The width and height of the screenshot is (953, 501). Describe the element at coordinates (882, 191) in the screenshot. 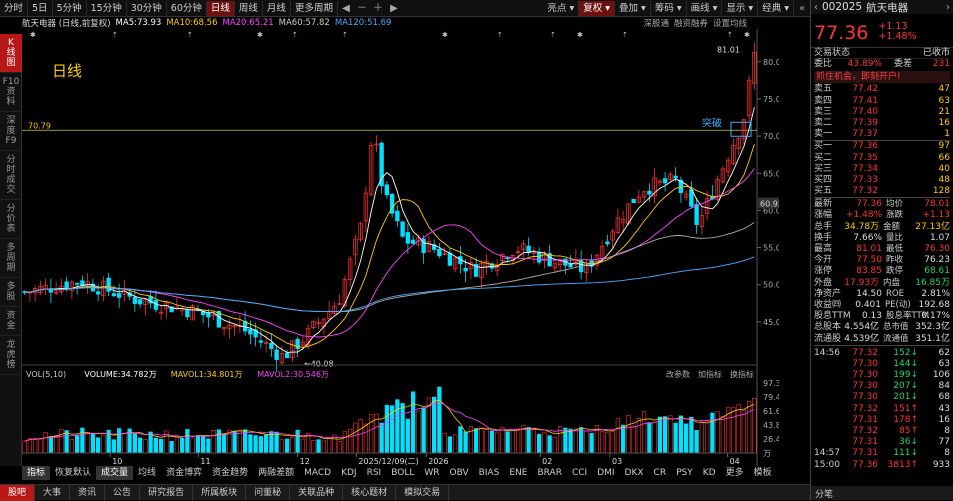

I see `buy-row-4: 买五 77.32 128` at that location.